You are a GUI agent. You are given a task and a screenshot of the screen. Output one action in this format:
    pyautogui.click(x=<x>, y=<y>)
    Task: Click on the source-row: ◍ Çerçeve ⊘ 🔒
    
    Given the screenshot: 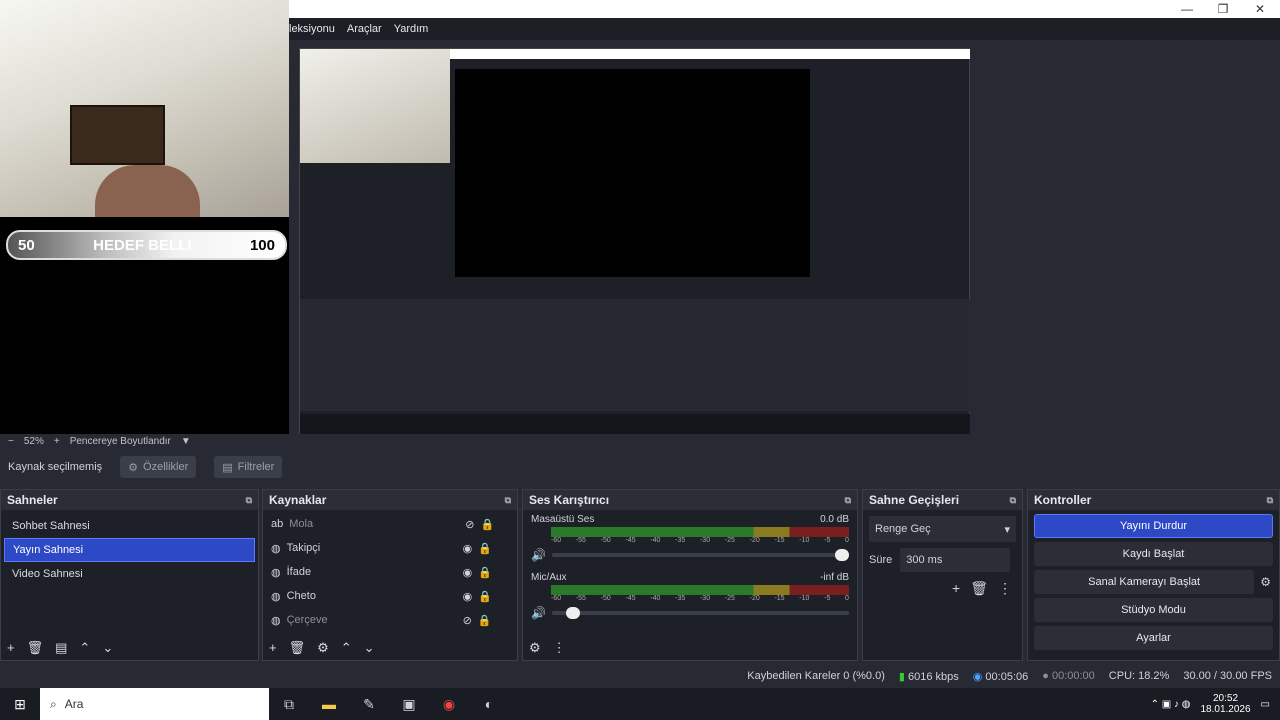 What is the action you would take?
    pyautogui.click(x=390, y=620)
    